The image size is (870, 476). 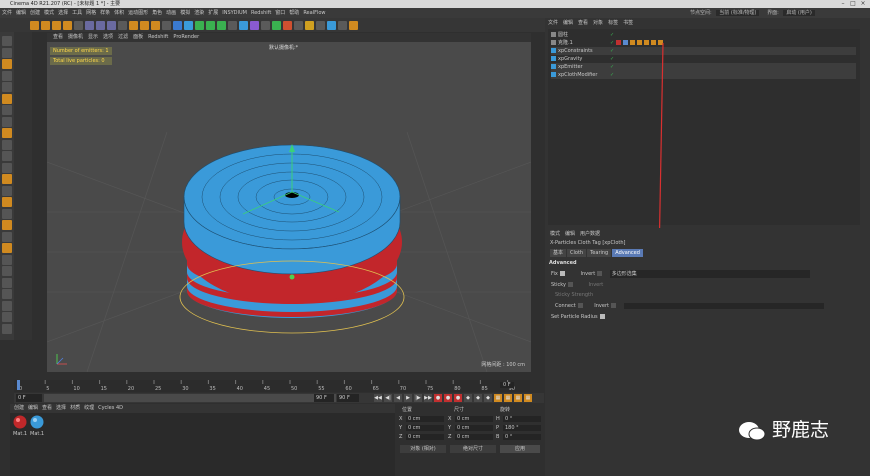 I want to click on material-menu-0: 创建, so click(x=19, y=408).